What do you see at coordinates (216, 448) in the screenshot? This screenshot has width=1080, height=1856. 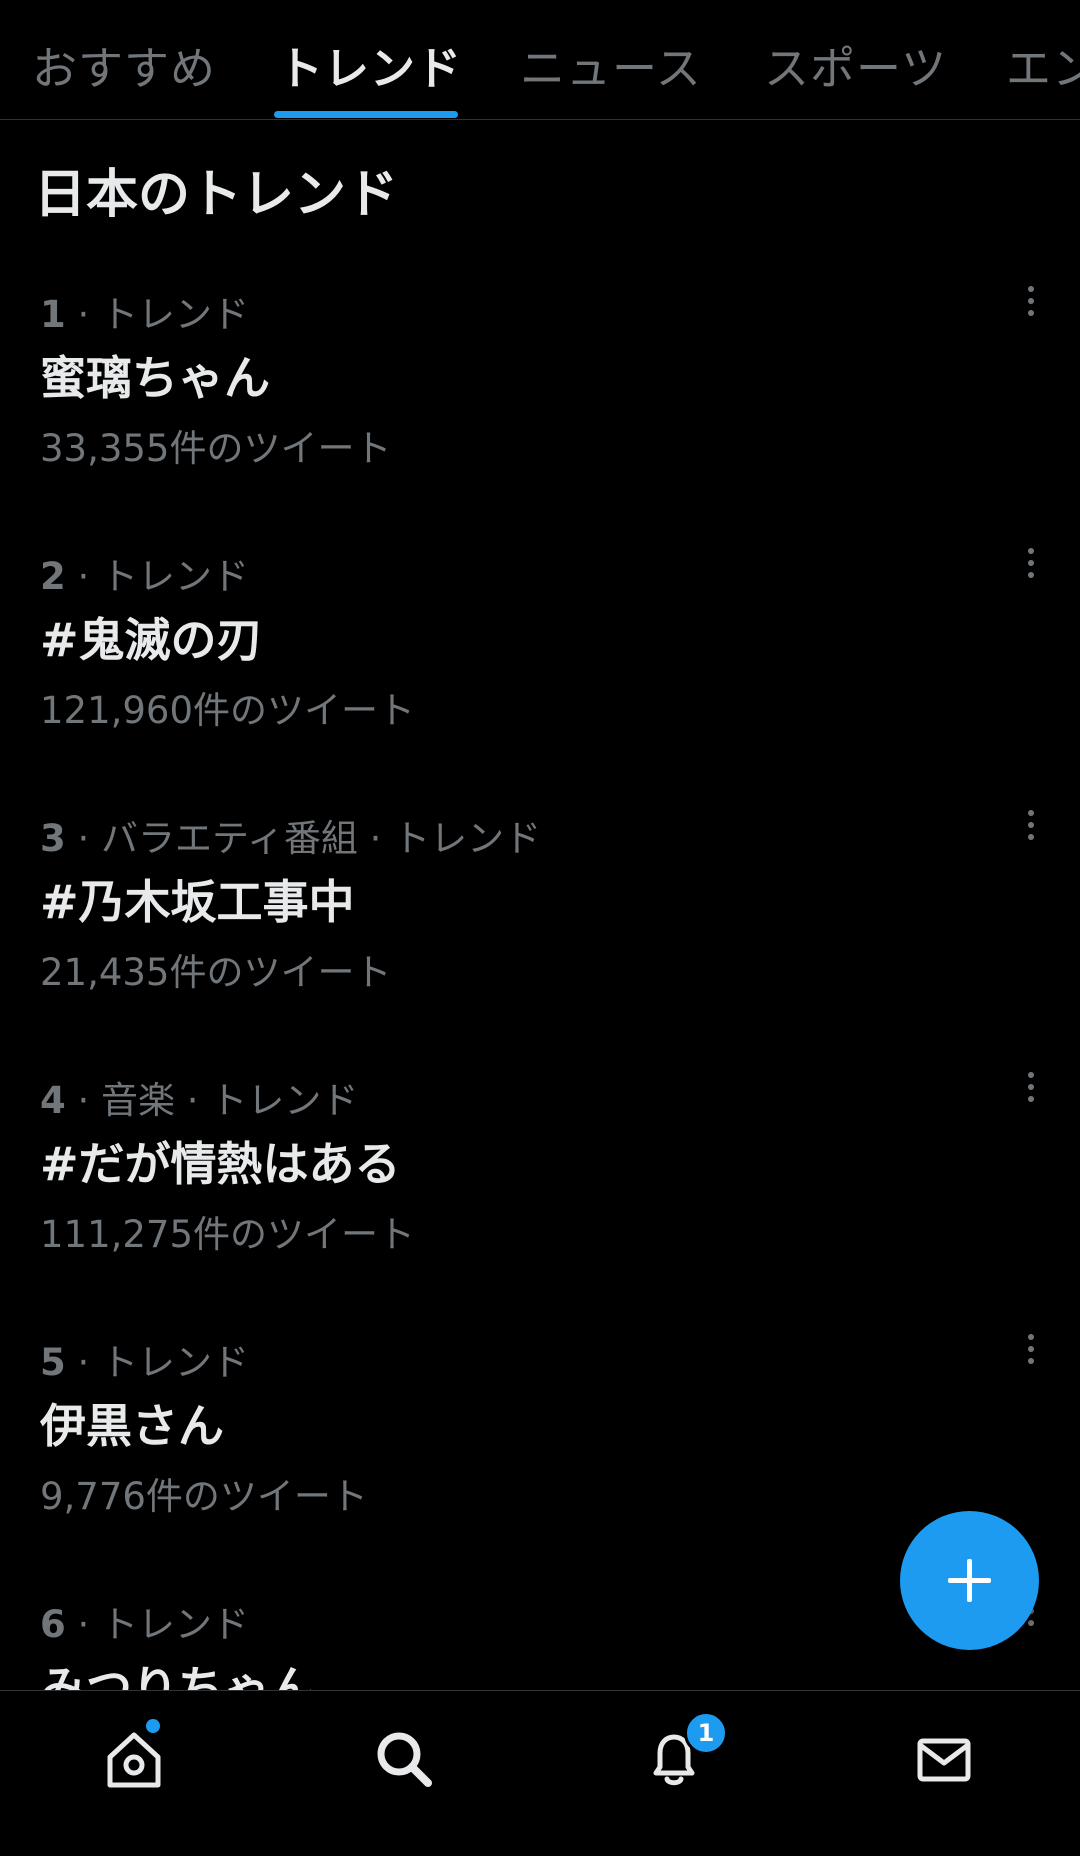 I see `trend-tweet-count: 33,355件のツイート` at bounding box center [216, 448].